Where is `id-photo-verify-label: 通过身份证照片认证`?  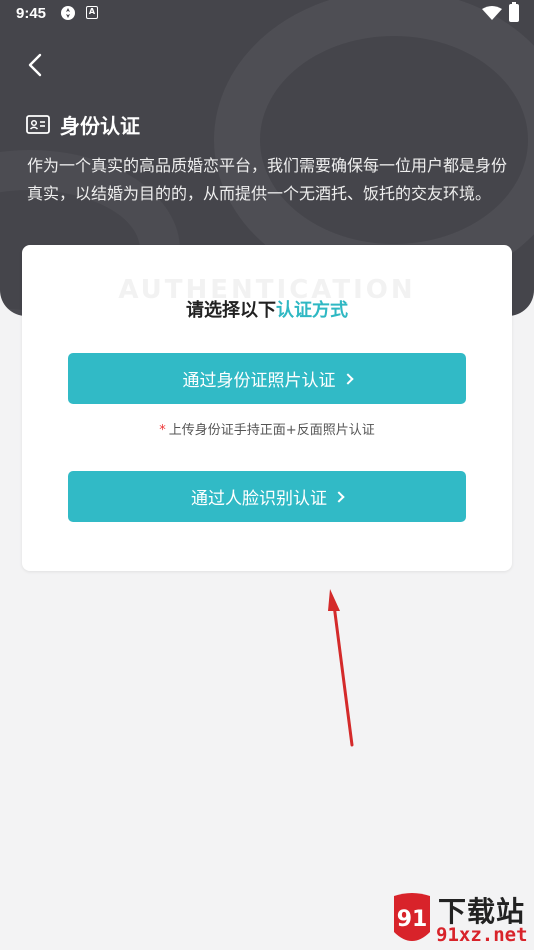
id-photo-verify-label: 通过身份证照片认证 is located at coordinates (259, 381).